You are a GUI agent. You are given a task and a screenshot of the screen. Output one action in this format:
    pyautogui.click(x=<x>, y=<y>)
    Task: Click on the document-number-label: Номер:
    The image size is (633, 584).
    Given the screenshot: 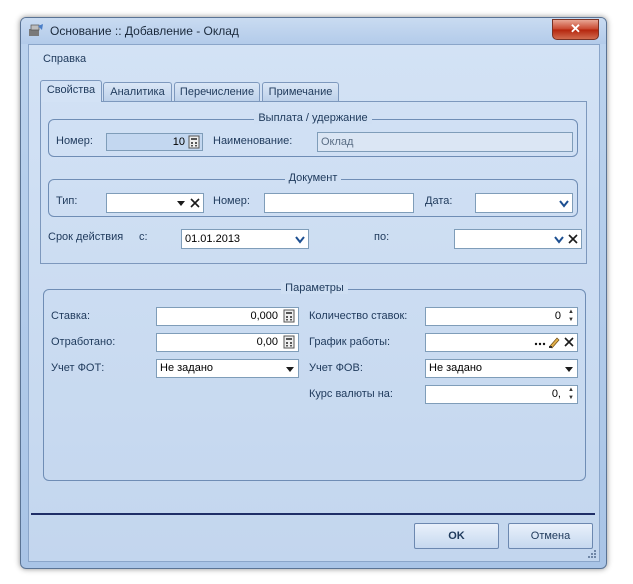 What is the action you would take?
    pyautogui.click(x=231, y=201)
    